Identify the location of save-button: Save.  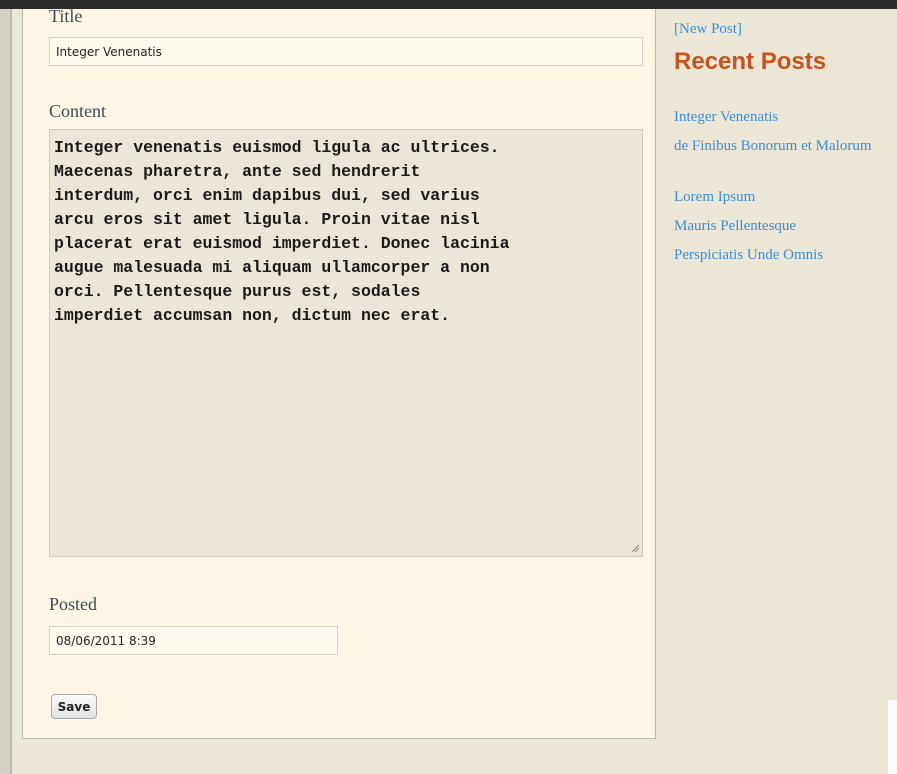
(74, 706).